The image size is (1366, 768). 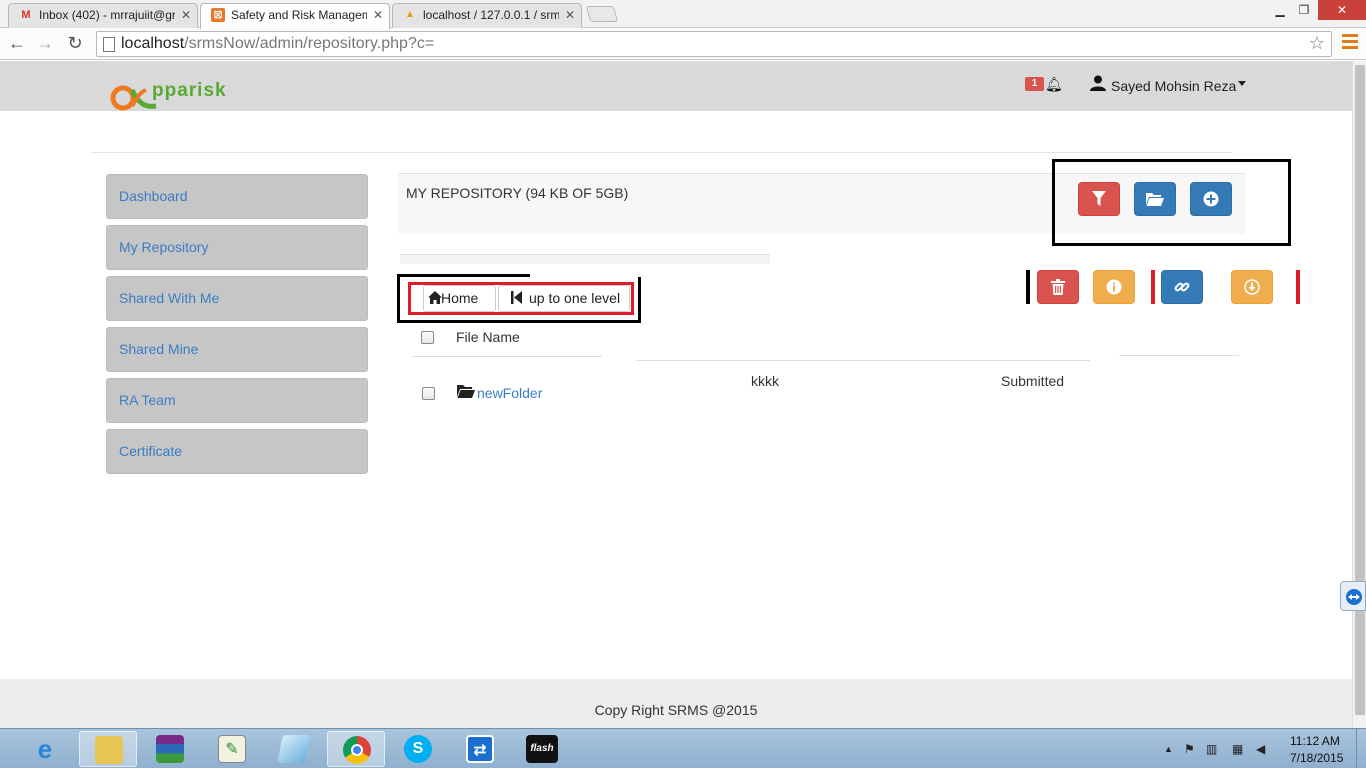 I want to click on minimize-icon: ▁, so click(x=1280, y=10).